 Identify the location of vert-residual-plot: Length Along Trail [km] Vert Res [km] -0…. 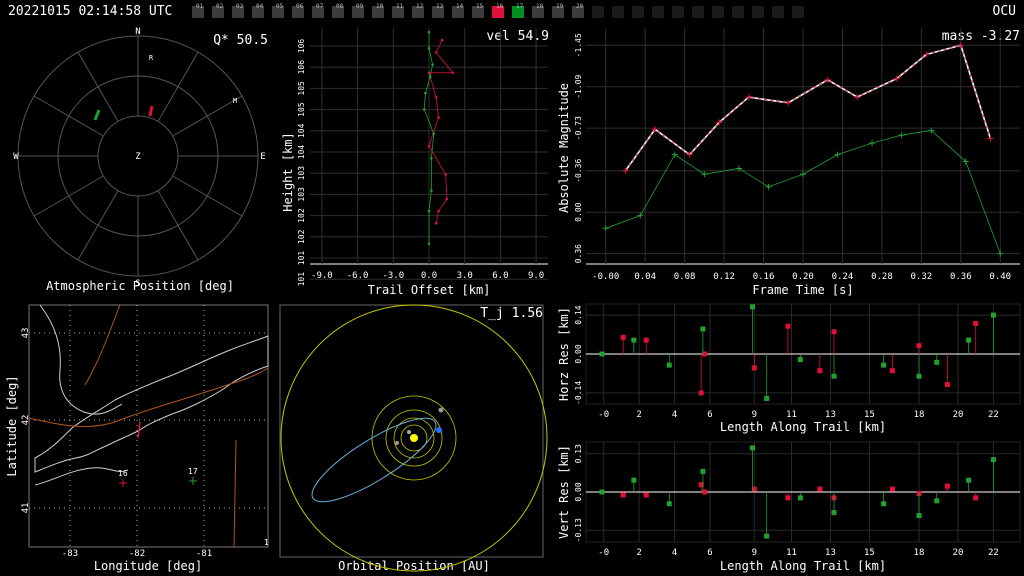
(789, 507).